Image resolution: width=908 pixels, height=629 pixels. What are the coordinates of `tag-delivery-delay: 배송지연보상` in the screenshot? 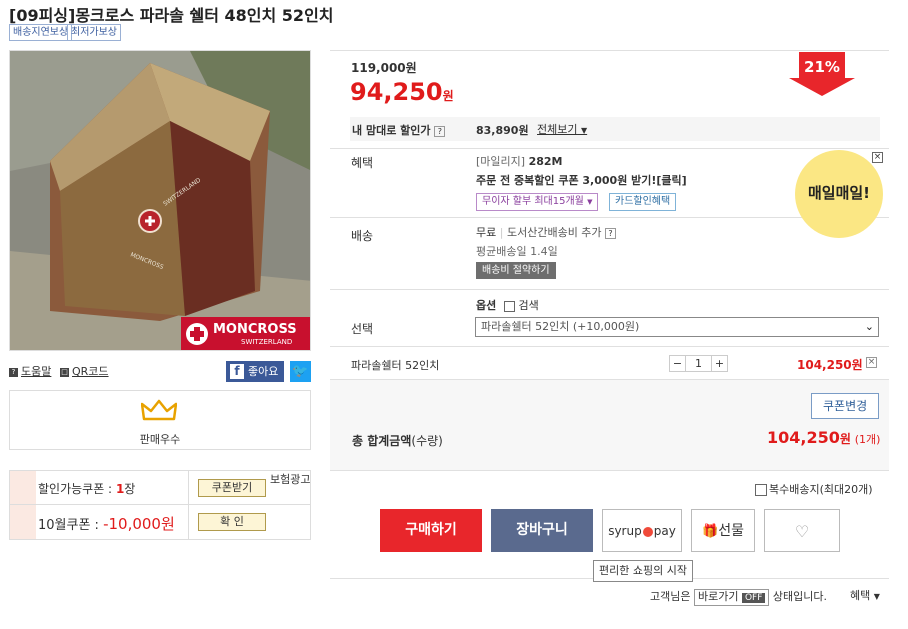 It's located at (41, 32).